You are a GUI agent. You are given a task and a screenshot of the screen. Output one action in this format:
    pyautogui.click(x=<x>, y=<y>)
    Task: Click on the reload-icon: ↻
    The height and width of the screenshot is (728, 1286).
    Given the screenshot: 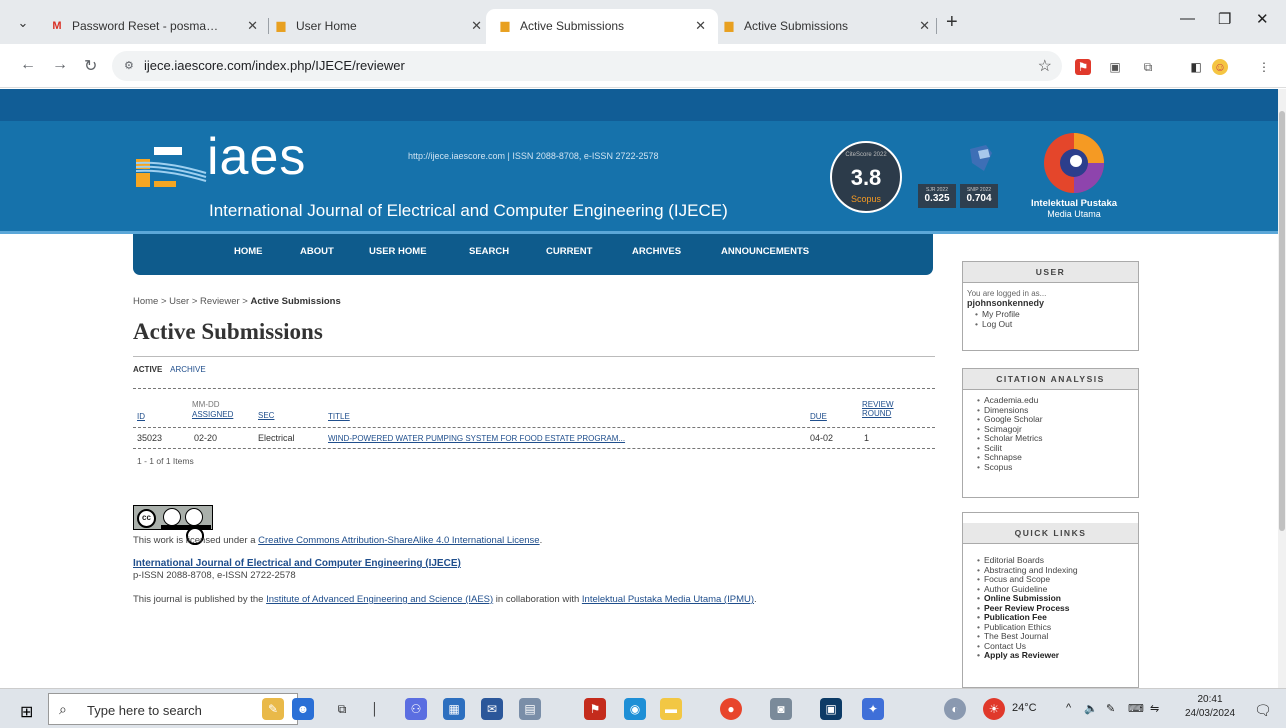 What is the action you would take?
    pyautogui.click(x=90, y=66)
    